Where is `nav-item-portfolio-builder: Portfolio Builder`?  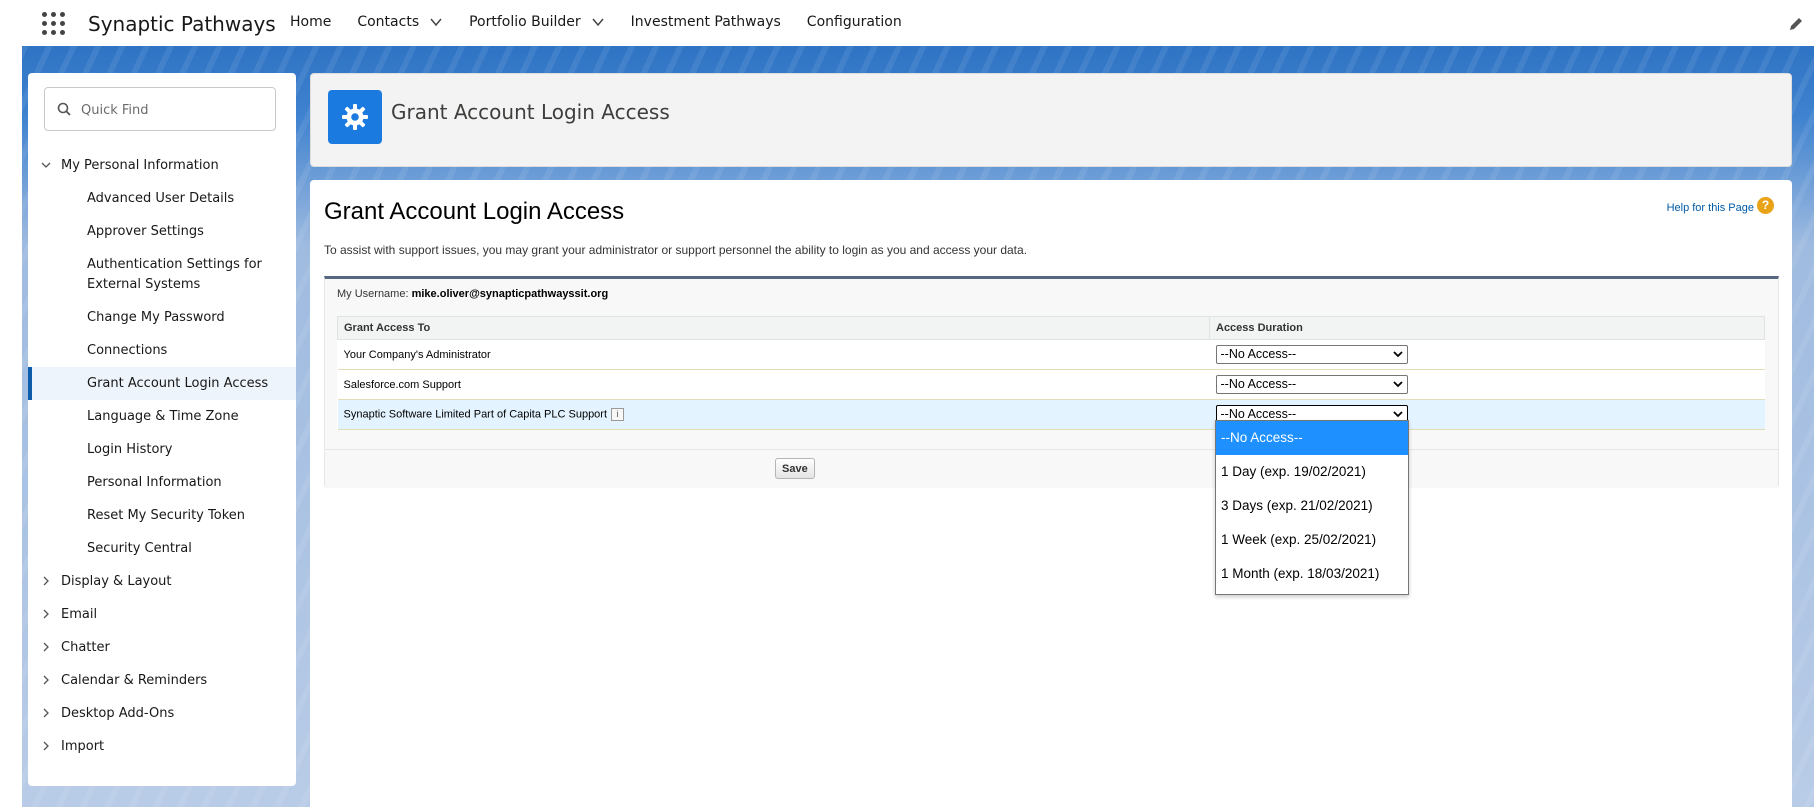
nav-item-portfolio-builder: Portfolio Builder is located at coordinates (537, 22).